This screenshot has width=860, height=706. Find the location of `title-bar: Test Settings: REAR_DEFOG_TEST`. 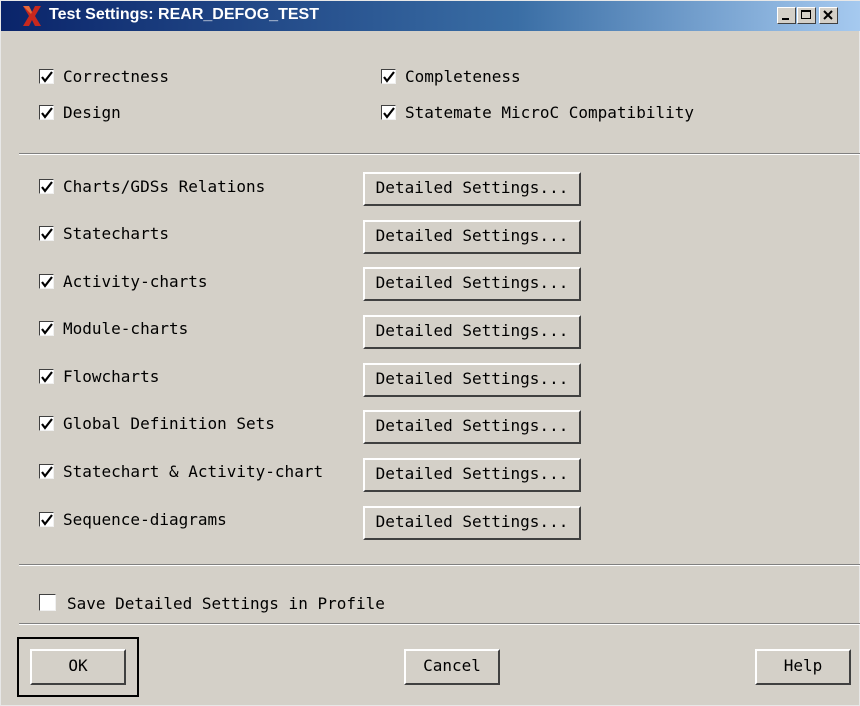

title-bar: Test Settings: REAR_DEFOG_TEST is located at coordinates (430, 16).